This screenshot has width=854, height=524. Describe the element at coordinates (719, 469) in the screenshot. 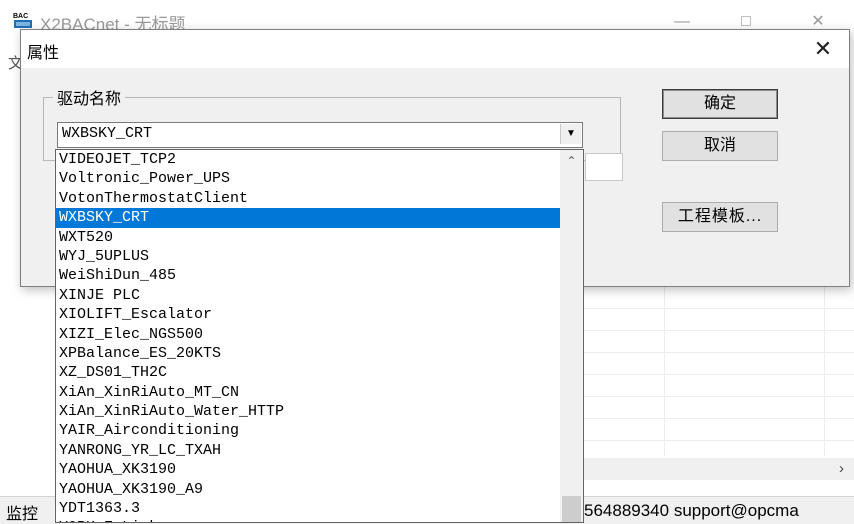

I see `horizontal-scrollbar: ›` at that location.